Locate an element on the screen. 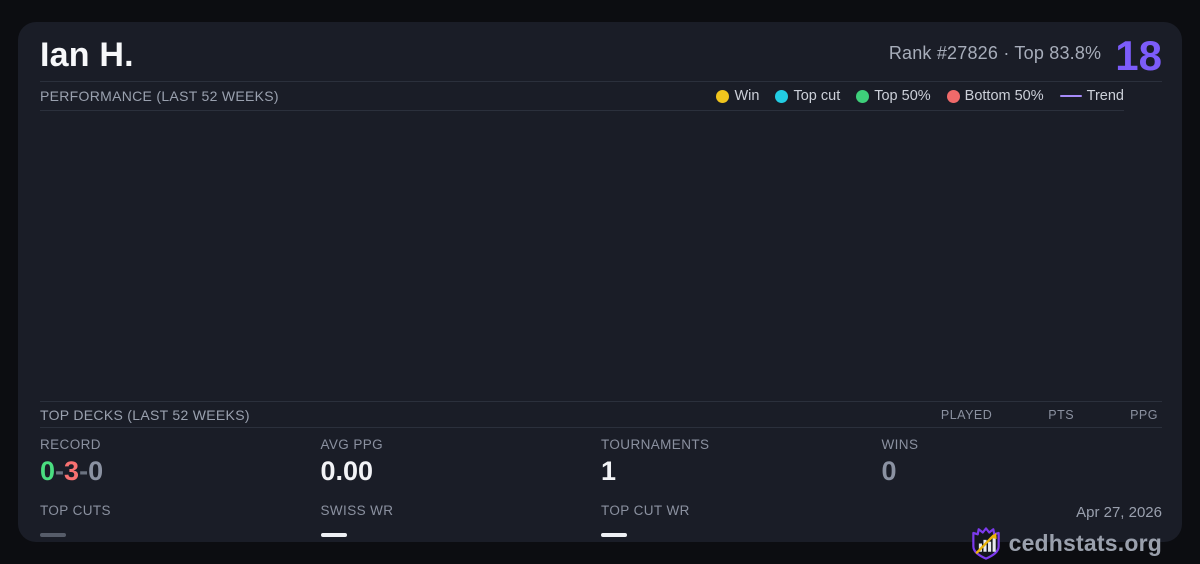  column-played: PLAYED is located at coordinates (966, 414).